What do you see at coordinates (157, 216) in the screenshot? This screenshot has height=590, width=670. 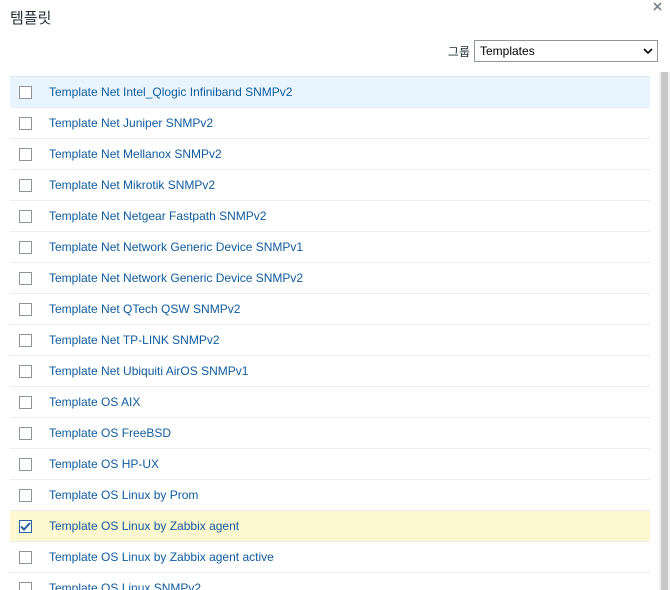 I see `template-link: Template Net Netgear Fastpath SNMPv2` at bounding box center [157, 216].